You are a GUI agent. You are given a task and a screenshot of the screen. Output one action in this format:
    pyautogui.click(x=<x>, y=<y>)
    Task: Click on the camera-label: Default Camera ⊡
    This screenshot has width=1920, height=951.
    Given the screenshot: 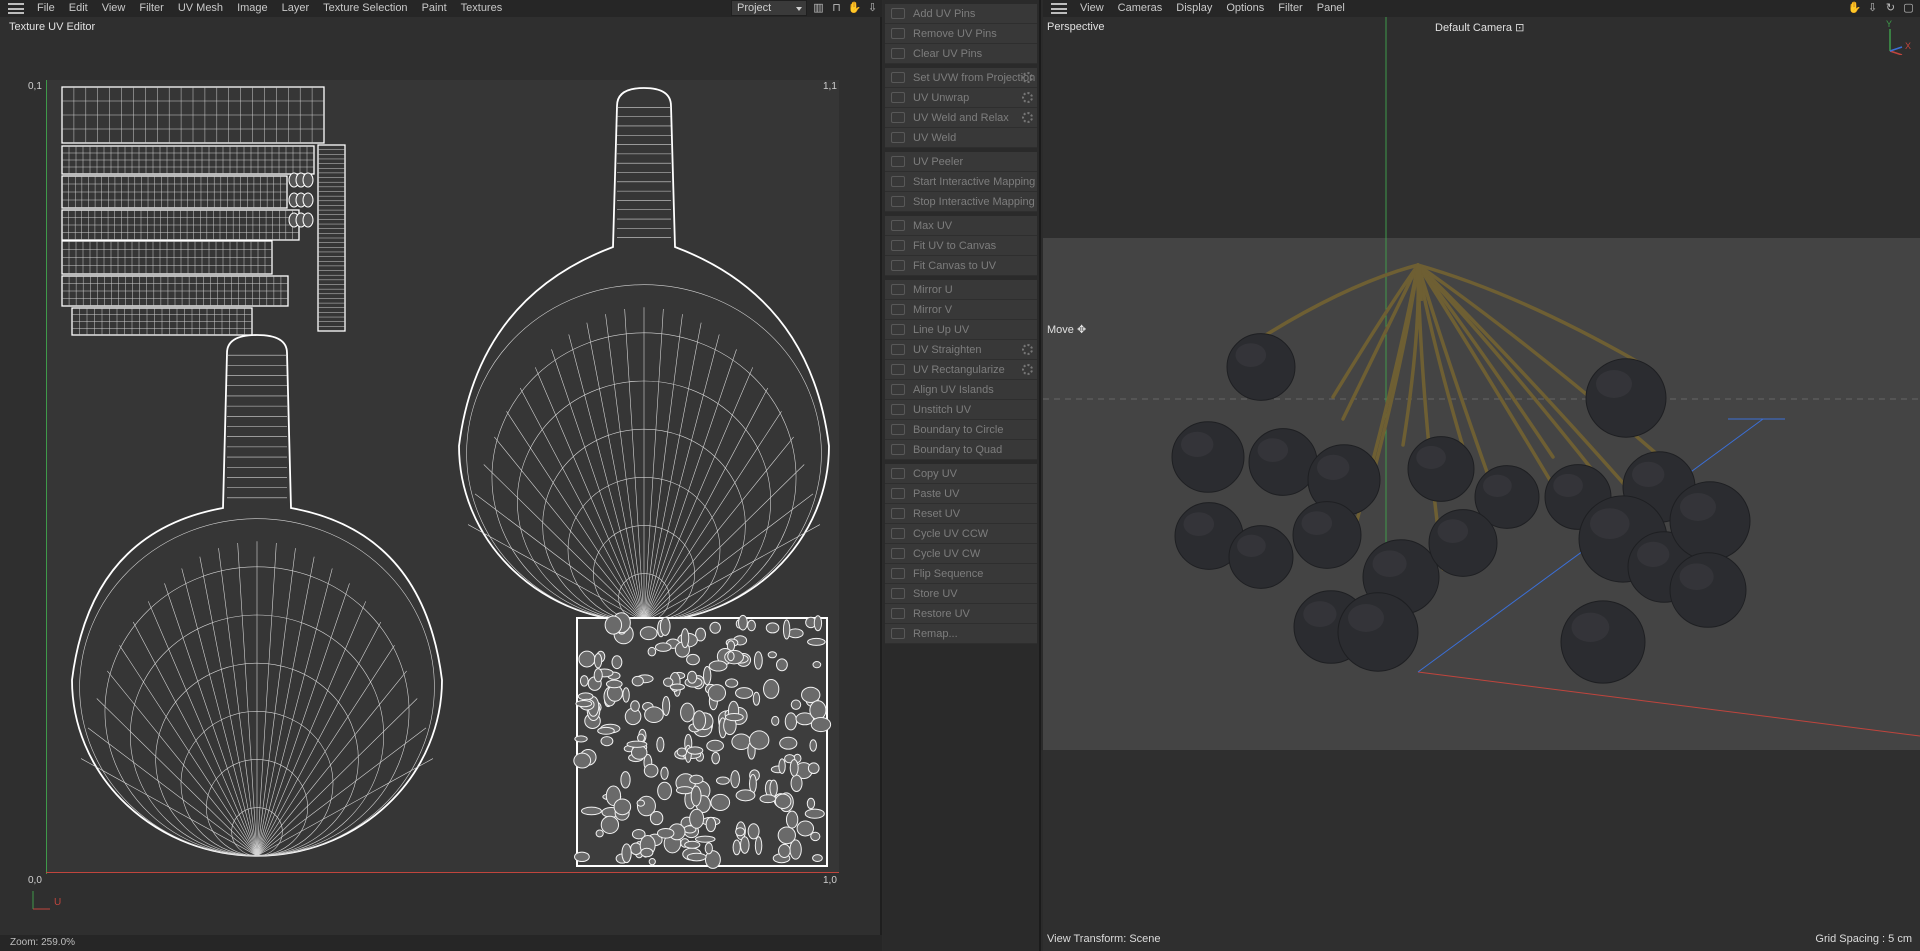 What is the action you would take?
    pyautogui.click(x=1479, y=27)
    